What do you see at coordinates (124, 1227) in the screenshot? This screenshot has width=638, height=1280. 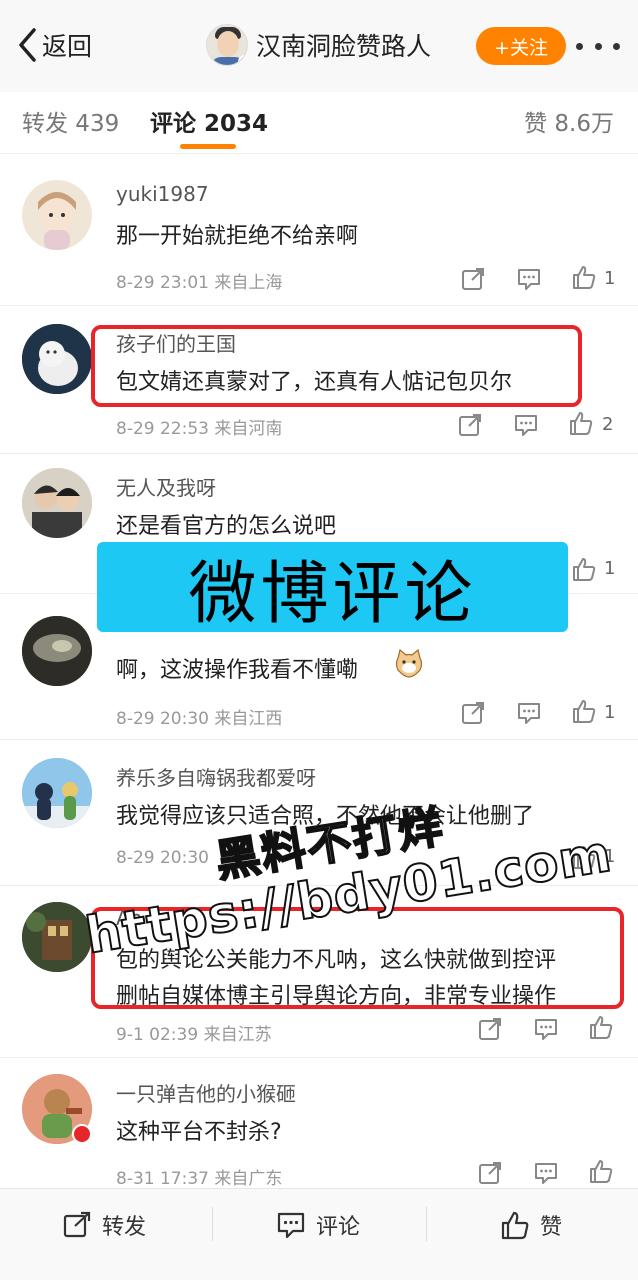 I see `repost-label: 转发` at bounding box center [124, 1227].